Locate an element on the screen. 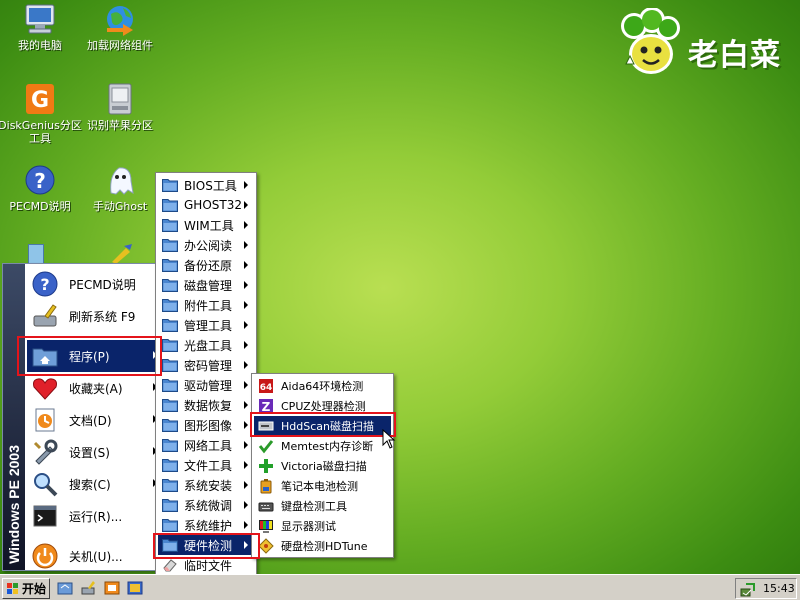  apple-partition-icon is located at coordinates (120, 99).